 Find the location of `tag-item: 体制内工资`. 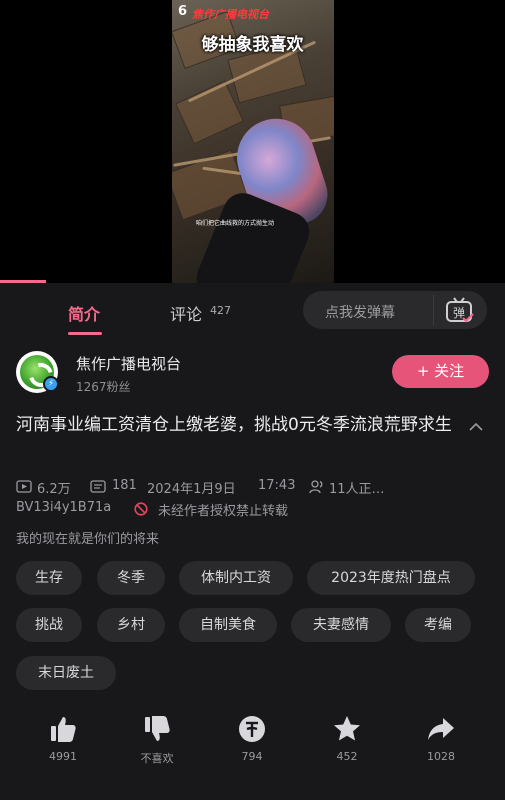

tag-item: 体制内工资 is located at coordinates (236, 578).